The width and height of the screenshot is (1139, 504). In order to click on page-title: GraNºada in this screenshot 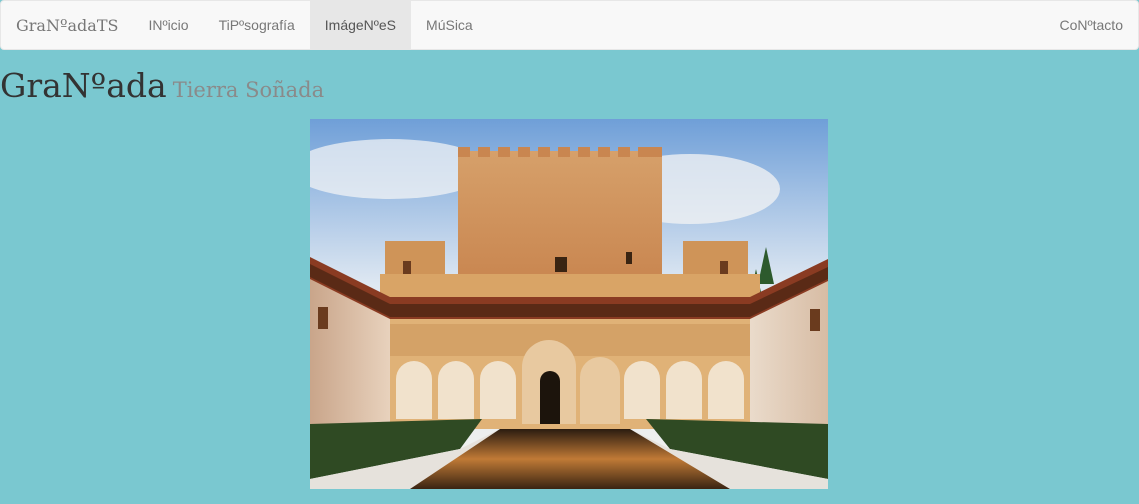, I will do `click(83, 85)`.